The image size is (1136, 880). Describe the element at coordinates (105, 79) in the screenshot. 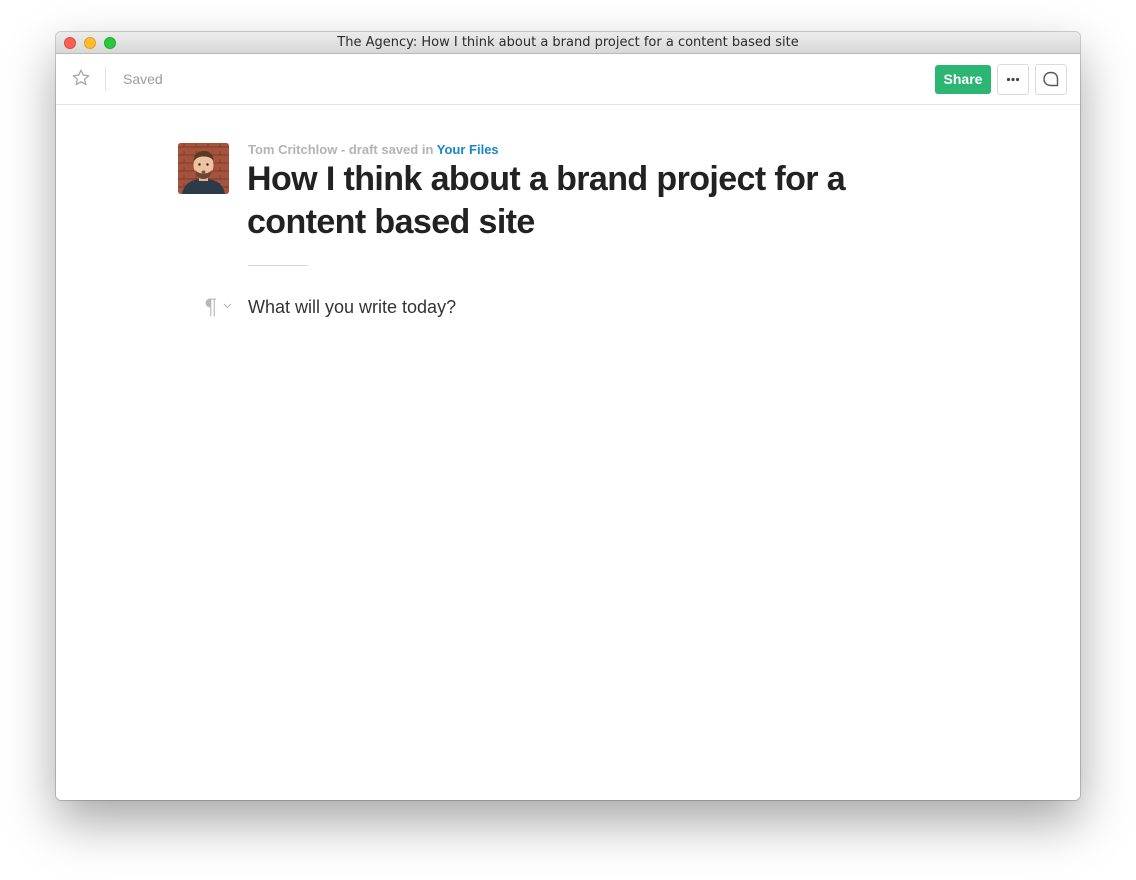

I see `toolbar-divider` at that location.